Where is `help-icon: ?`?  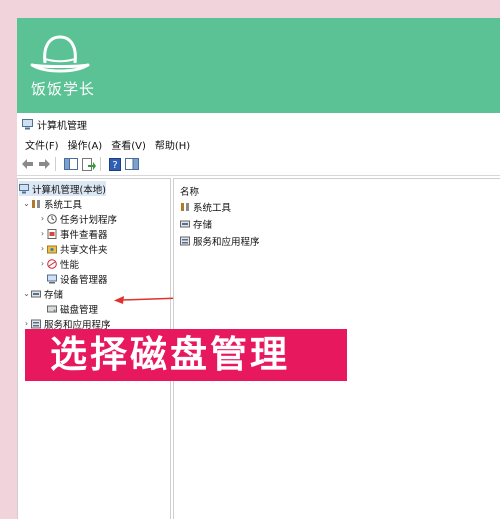 help-icon: ? is located at coordinates (115, 164).